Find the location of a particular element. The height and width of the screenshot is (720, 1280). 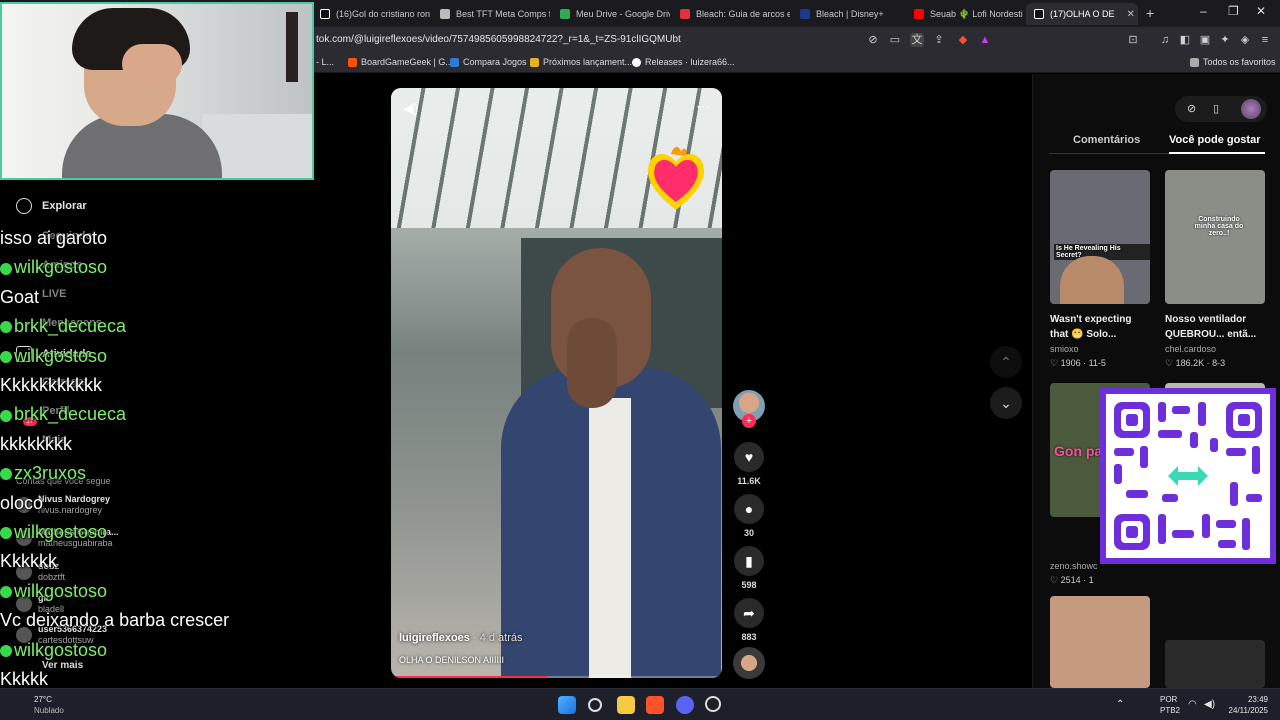

card-author: smioxo is located at coordinates (1100, 349).